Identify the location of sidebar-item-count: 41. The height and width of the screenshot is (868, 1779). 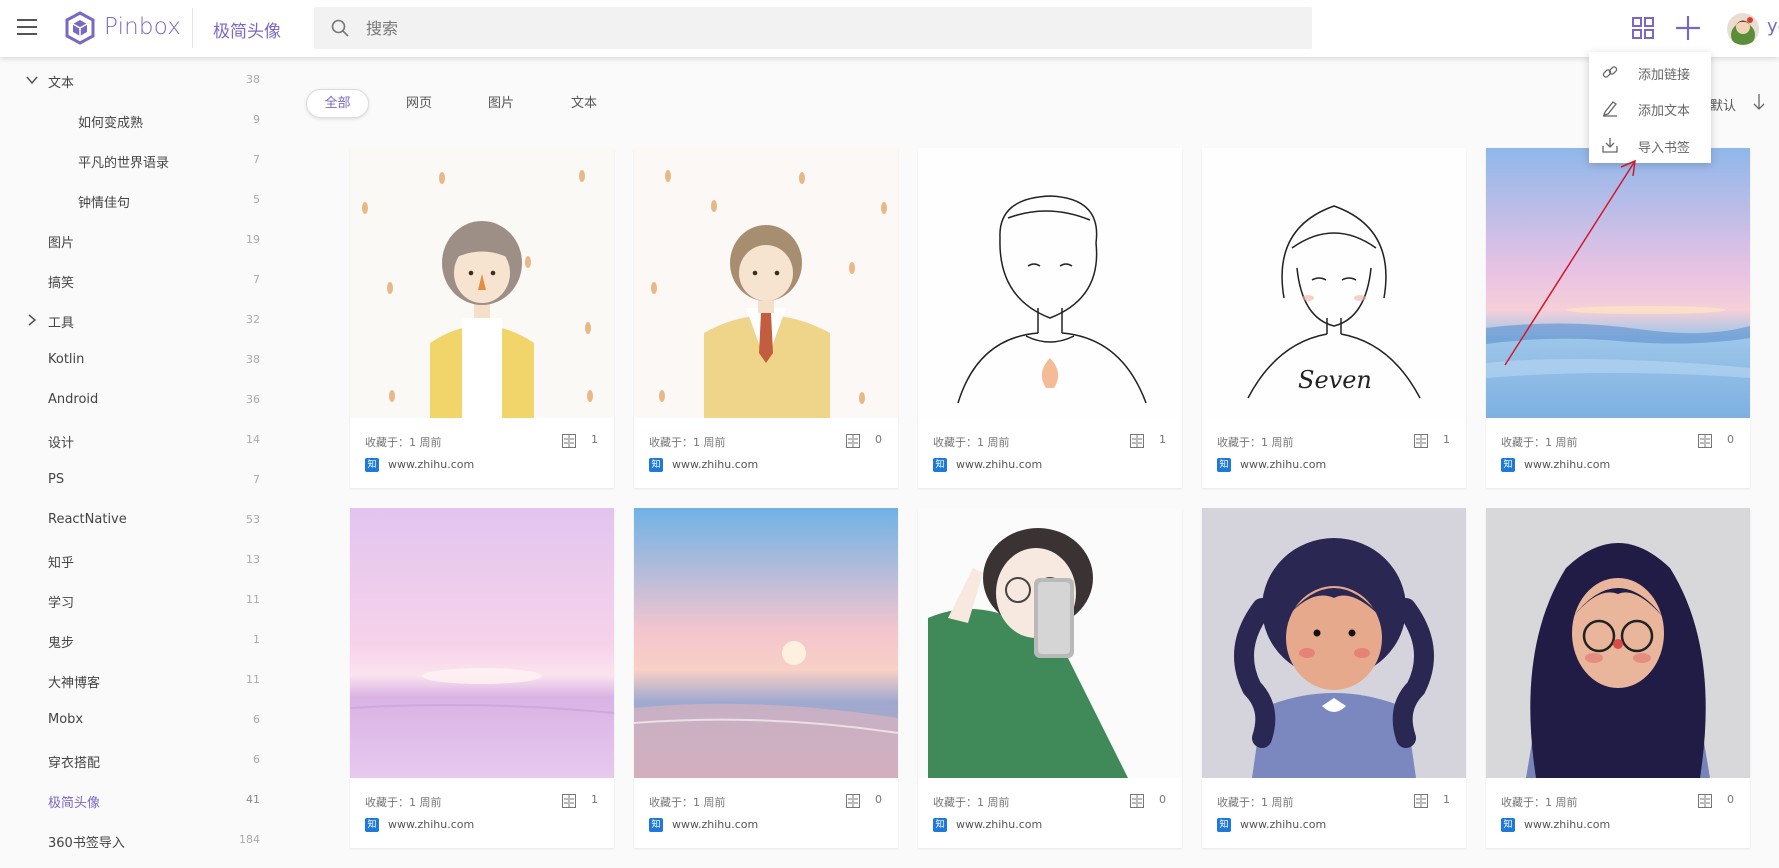
(253, 799).